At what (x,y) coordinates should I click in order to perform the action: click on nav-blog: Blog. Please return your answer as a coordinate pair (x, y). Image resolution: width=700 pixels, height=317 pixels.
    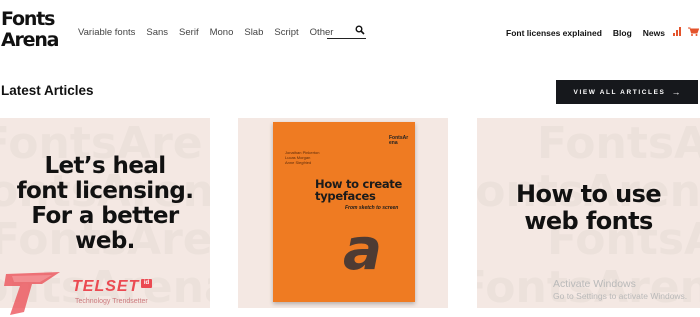
    Looking at the image, I should click on (622, 33).